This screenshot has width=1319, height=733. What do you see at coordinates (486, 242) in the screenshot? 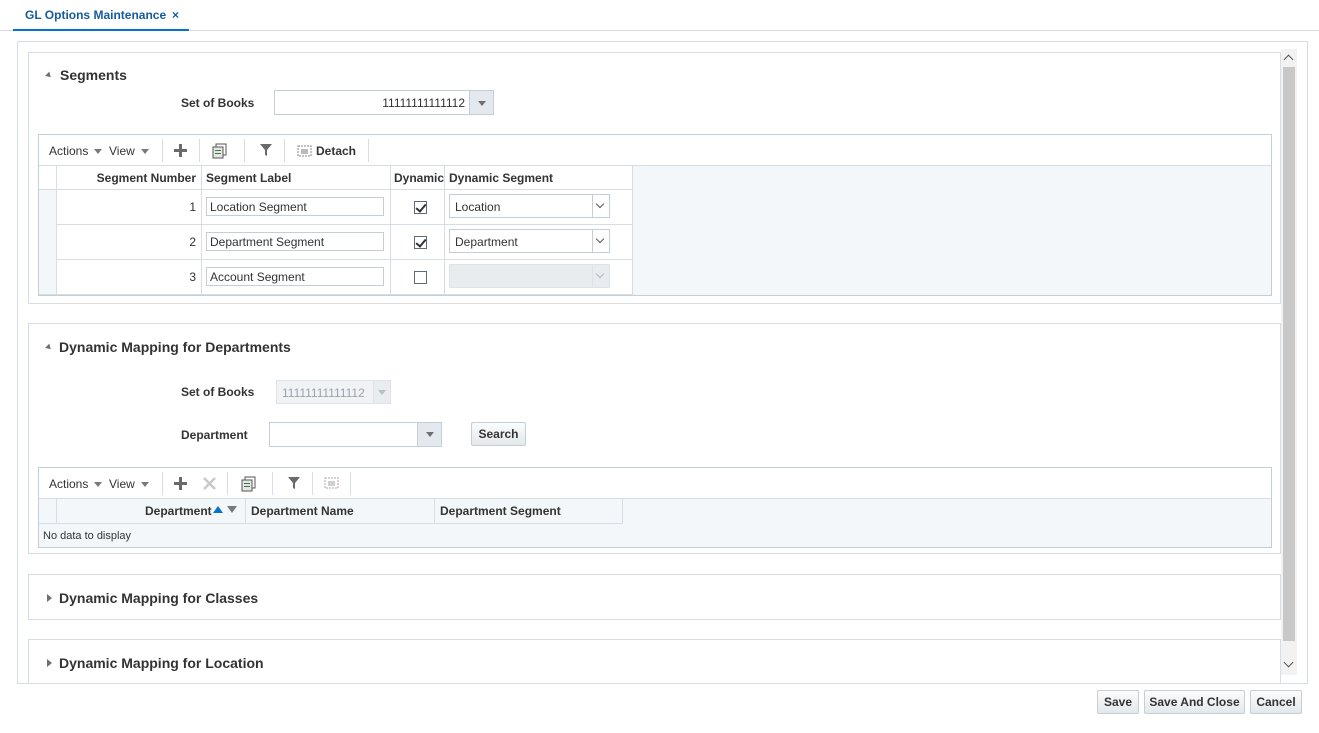
I see `dynamic-segment-value: Department` at bounding box center [486, 242].